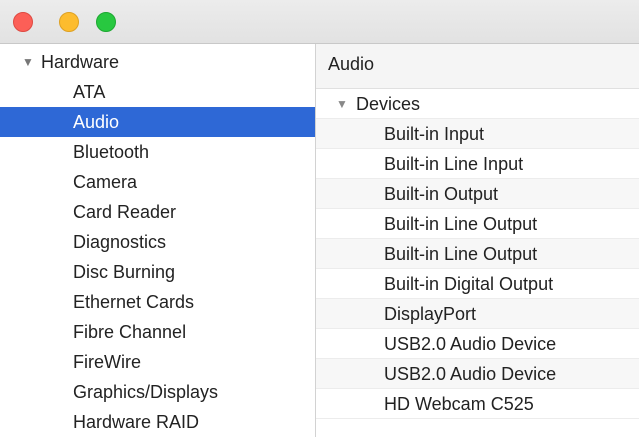 Image resolution: width=639 pixels, height=437 pixels. Describe the element at coordinates (89, 92) in the screenshot. I see `sidebar-item-label: ATA` at that location.